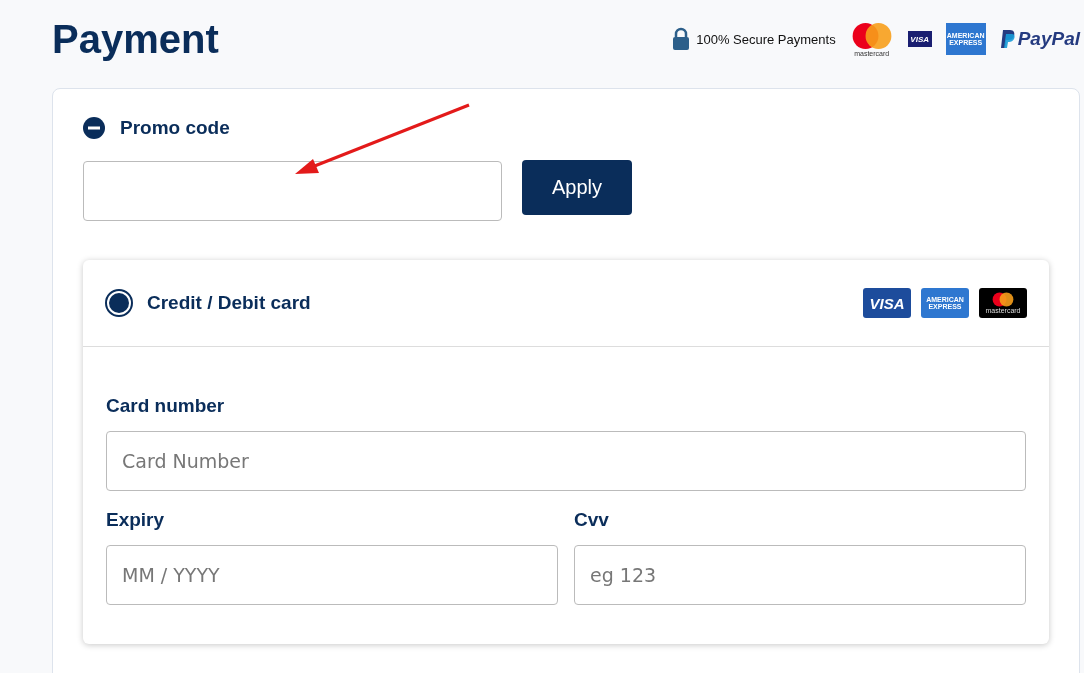  Describe the element at coordinates (577, 187) in the screenshot. I see `apply-button: Apply` at that location.